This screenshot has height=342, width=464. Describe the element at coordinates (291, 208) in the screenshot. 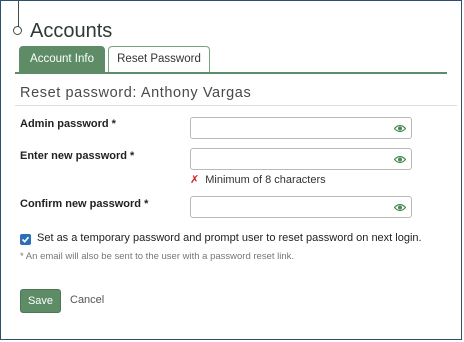

I see `confirm-password-input` at that location.